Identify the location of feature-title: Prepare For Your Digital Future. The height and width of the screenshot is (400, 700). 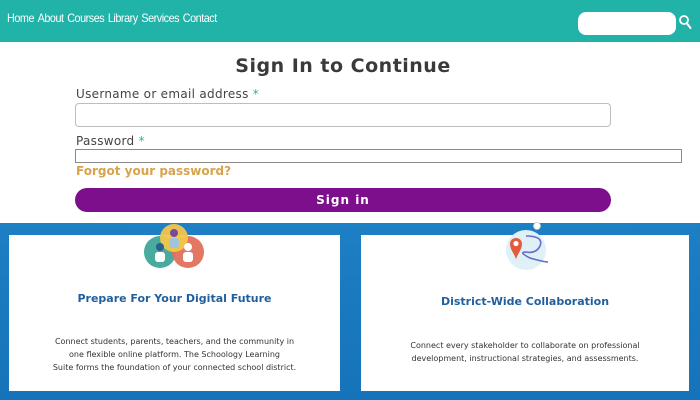
(174, 298).